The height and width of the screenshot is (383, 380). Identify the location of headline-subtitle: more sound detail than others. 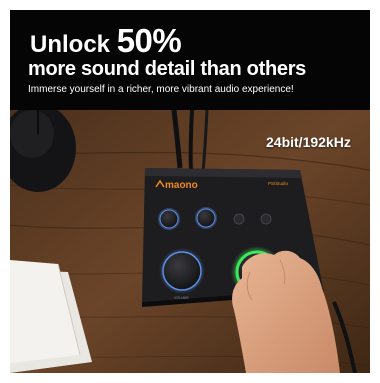
(167, 69).